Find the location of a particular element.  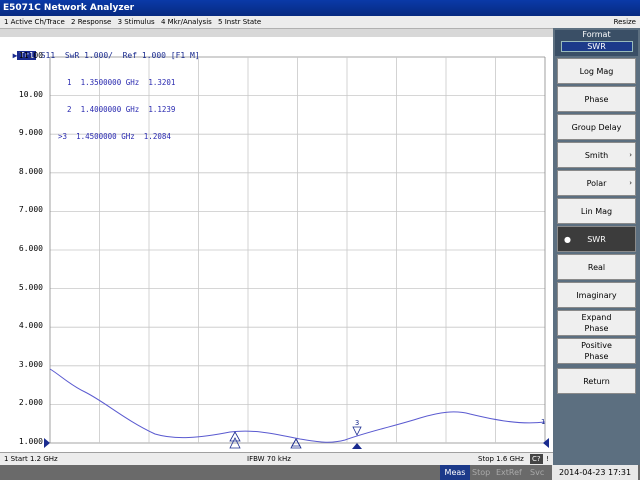

softkey-label: Smith is located at coordinates (596, 155).